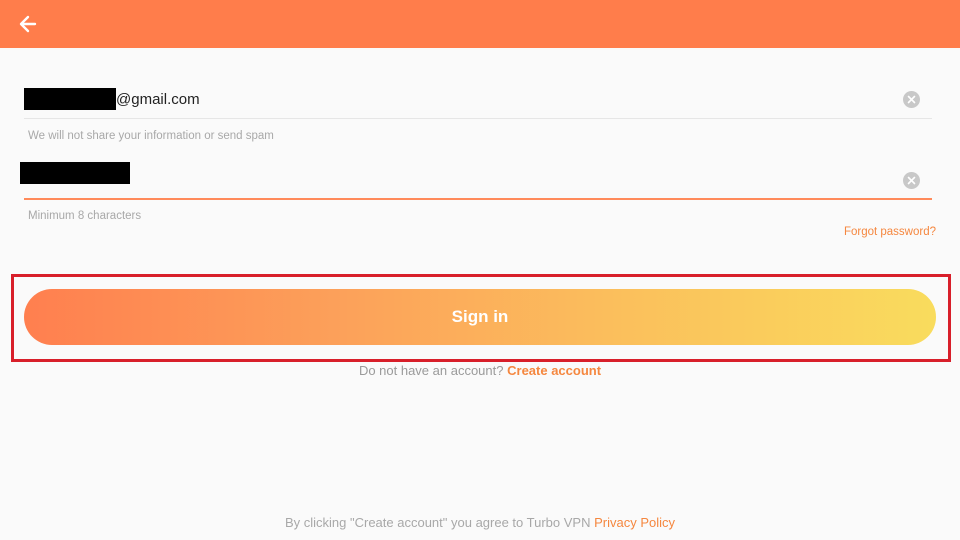 The height and width of the screenshot is (540, 960). I want to click on password-clear-button, so click(911, 180).